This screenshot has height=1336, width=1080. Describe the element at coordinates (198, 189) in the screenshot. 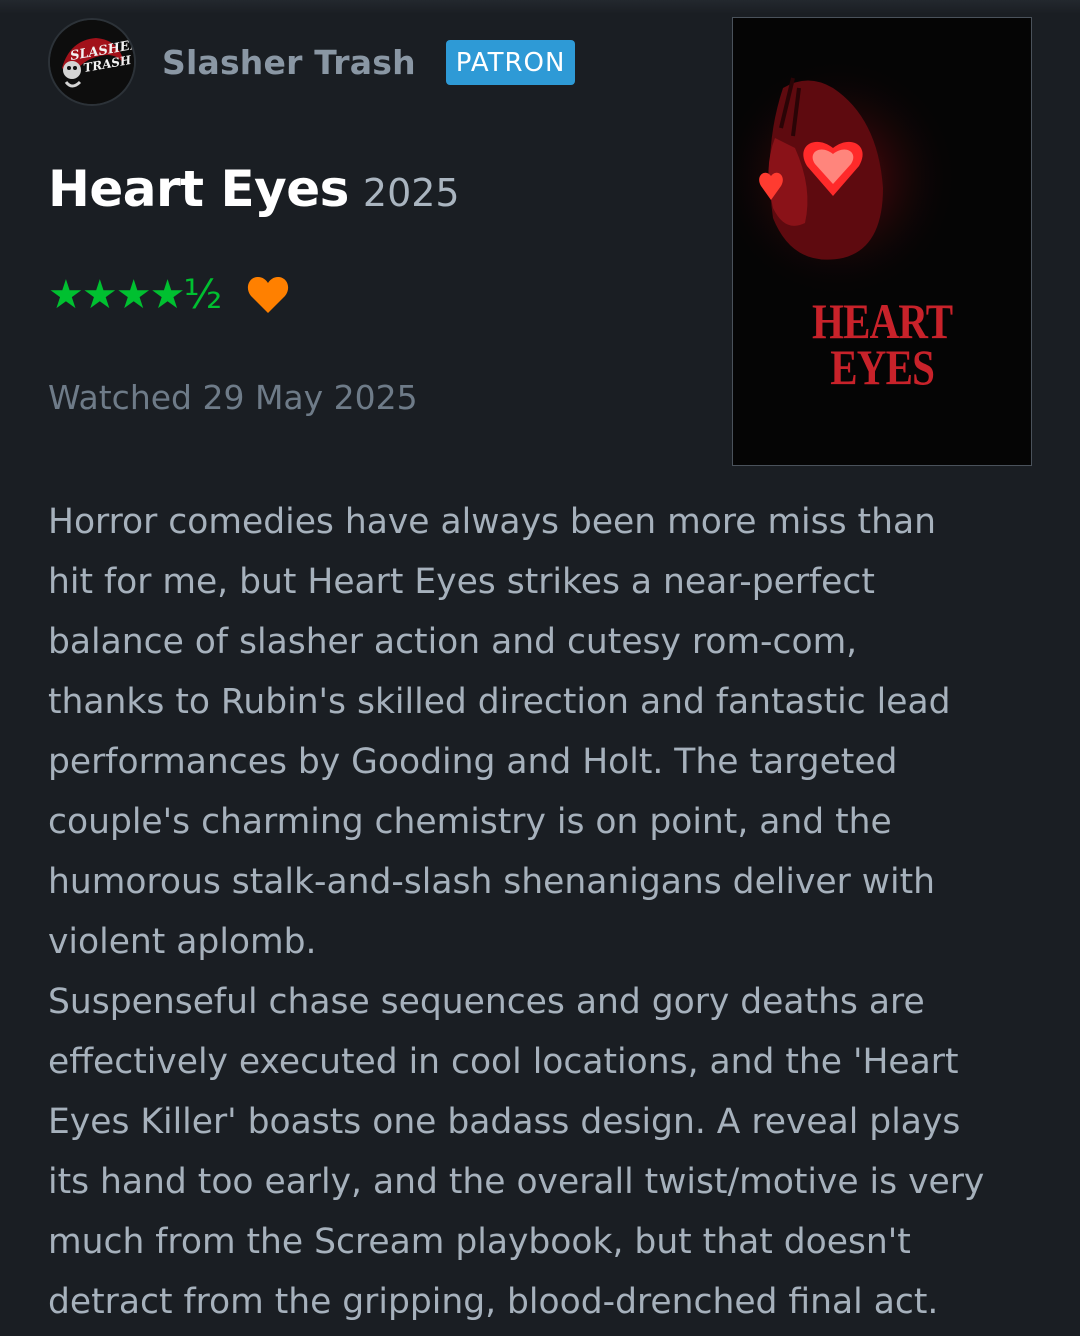

I see `film-title: Heart Eyes` at that location.